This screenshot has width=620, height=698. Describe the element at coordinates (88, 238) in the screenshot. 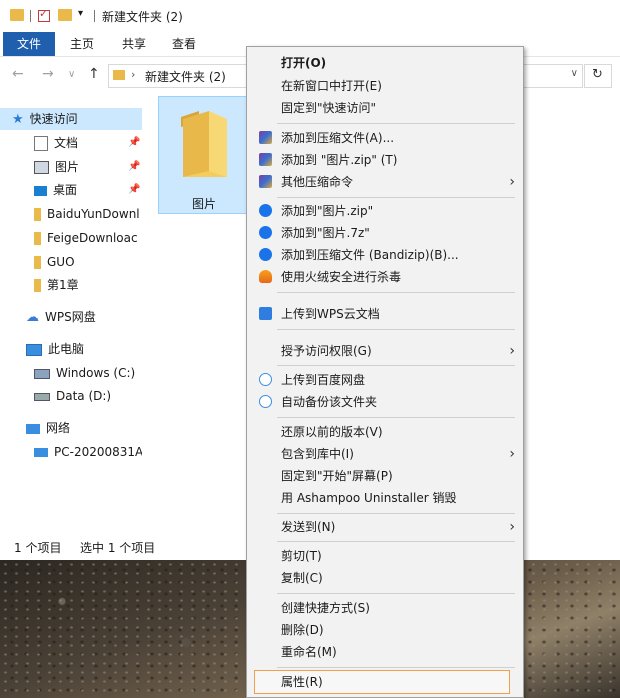

I see `nav-item-feigedownload: FeigeDownloac` at that location.